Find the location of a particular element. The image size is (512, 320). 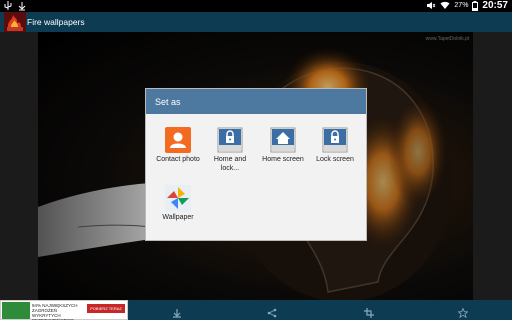

option-contact-photo: Contact photo is located at coordinates (178, 146).